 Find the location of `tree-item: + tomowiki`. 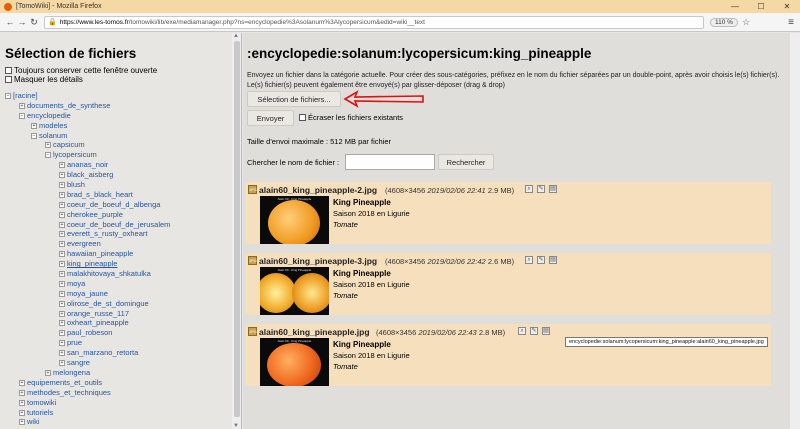

tree-item: + tomowiki is located at coordinates (120, 403).